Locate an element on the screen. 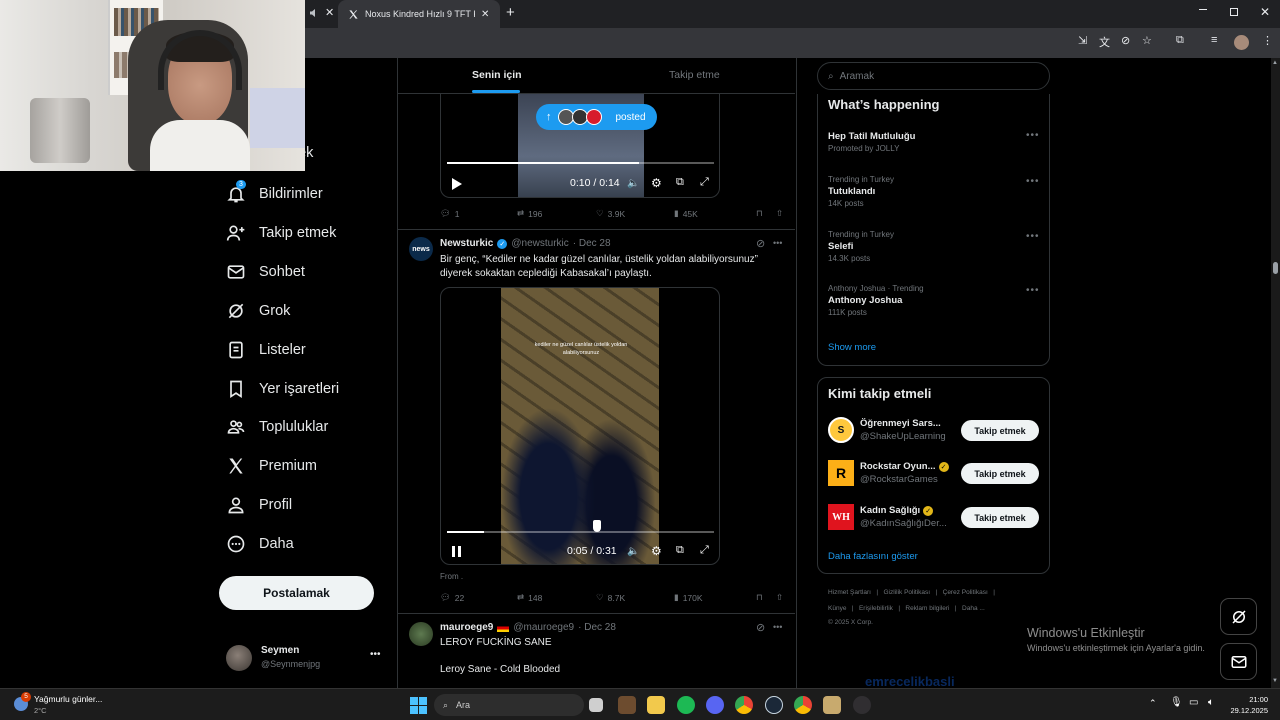  like-button: ♡ 3.9K is located at coordinates (635, 213).